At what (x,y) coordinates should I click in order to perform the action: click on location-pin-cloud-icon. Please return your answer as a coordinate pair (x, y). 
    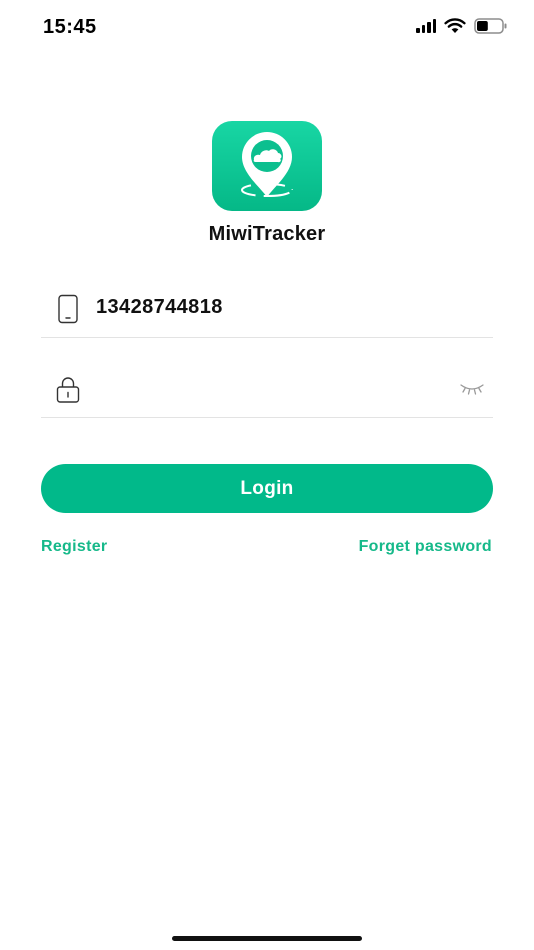
    Looking at the image, I should click on (267, 166).